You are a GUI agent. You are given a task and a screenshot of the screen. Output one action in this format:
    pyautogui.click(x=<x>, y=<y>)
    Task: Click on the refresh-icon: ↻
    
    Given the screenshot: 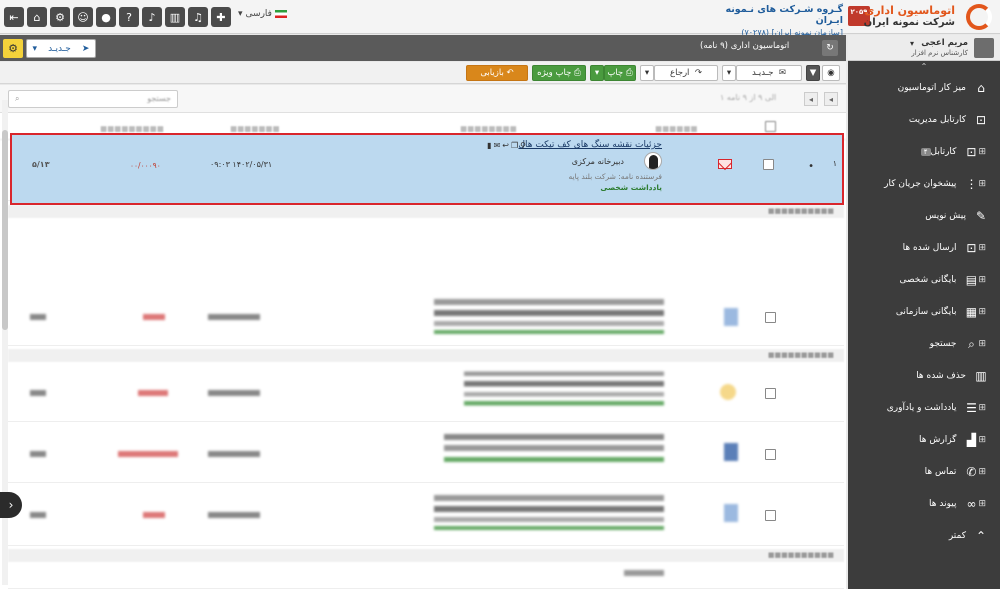 What is the action you would take?
    pyautogui.click(x=830, y=48)
    